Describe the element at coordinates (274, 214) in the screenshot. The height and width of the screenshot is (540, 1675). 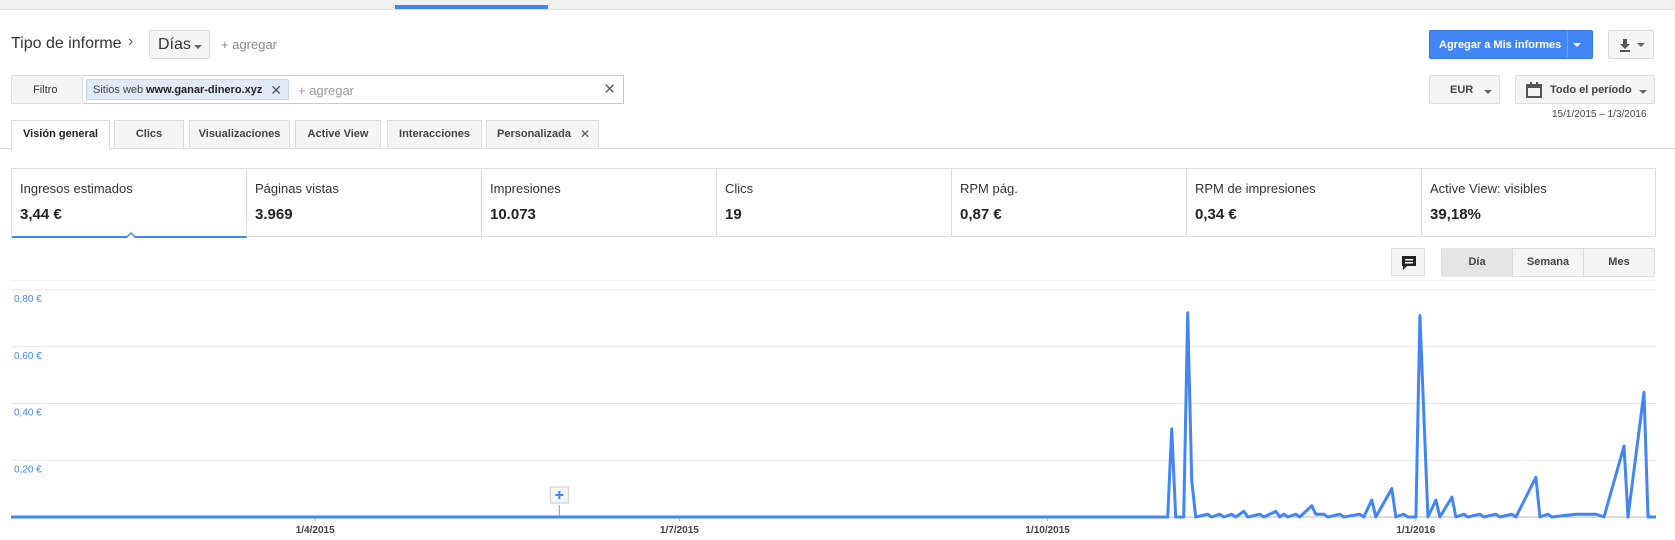
I see `metric-value: 3.969` at that location.